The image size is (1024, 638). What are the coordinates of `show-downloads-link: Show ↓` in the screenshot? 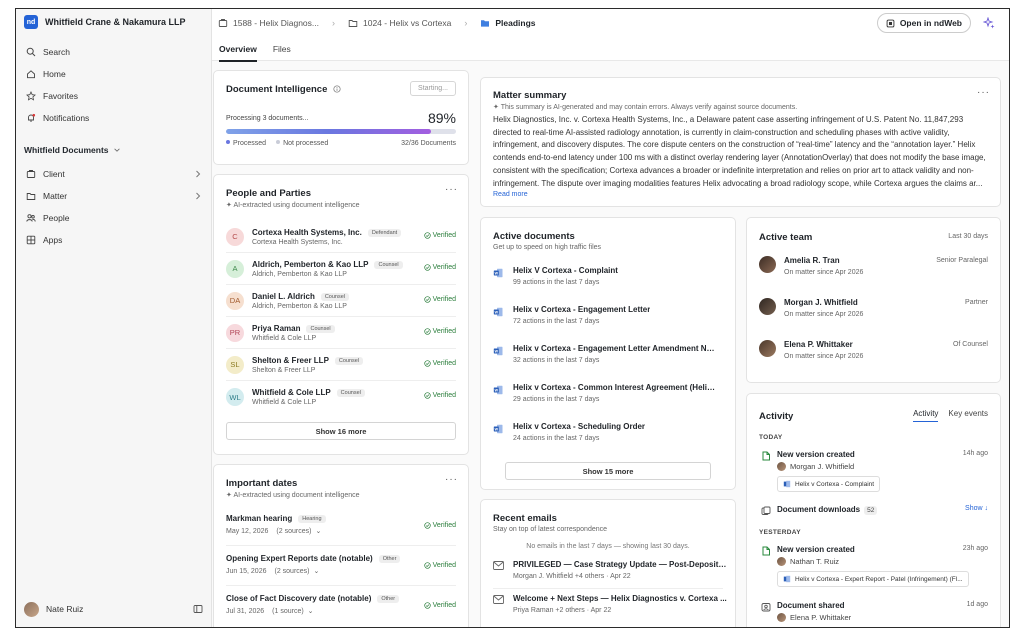 It's located at (976, 508).